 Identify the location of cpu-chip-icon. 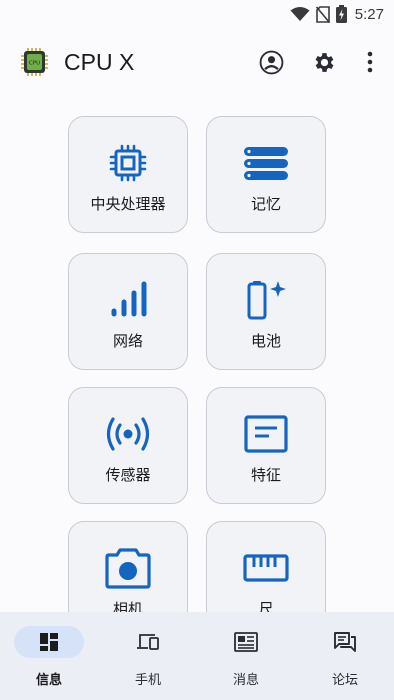
(128, 163).